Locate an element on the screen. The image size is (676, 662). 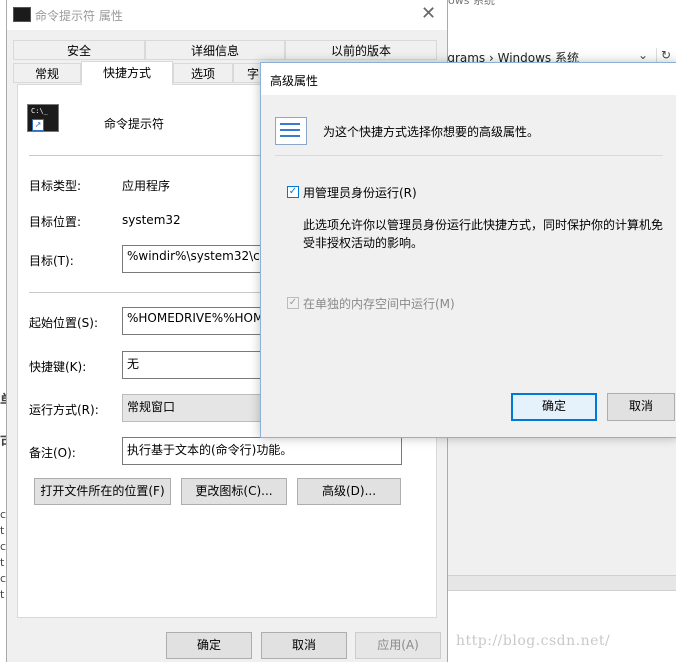
run-as-admin-label: 用管理员身份运行(R) is located at coordinates (360, 192).